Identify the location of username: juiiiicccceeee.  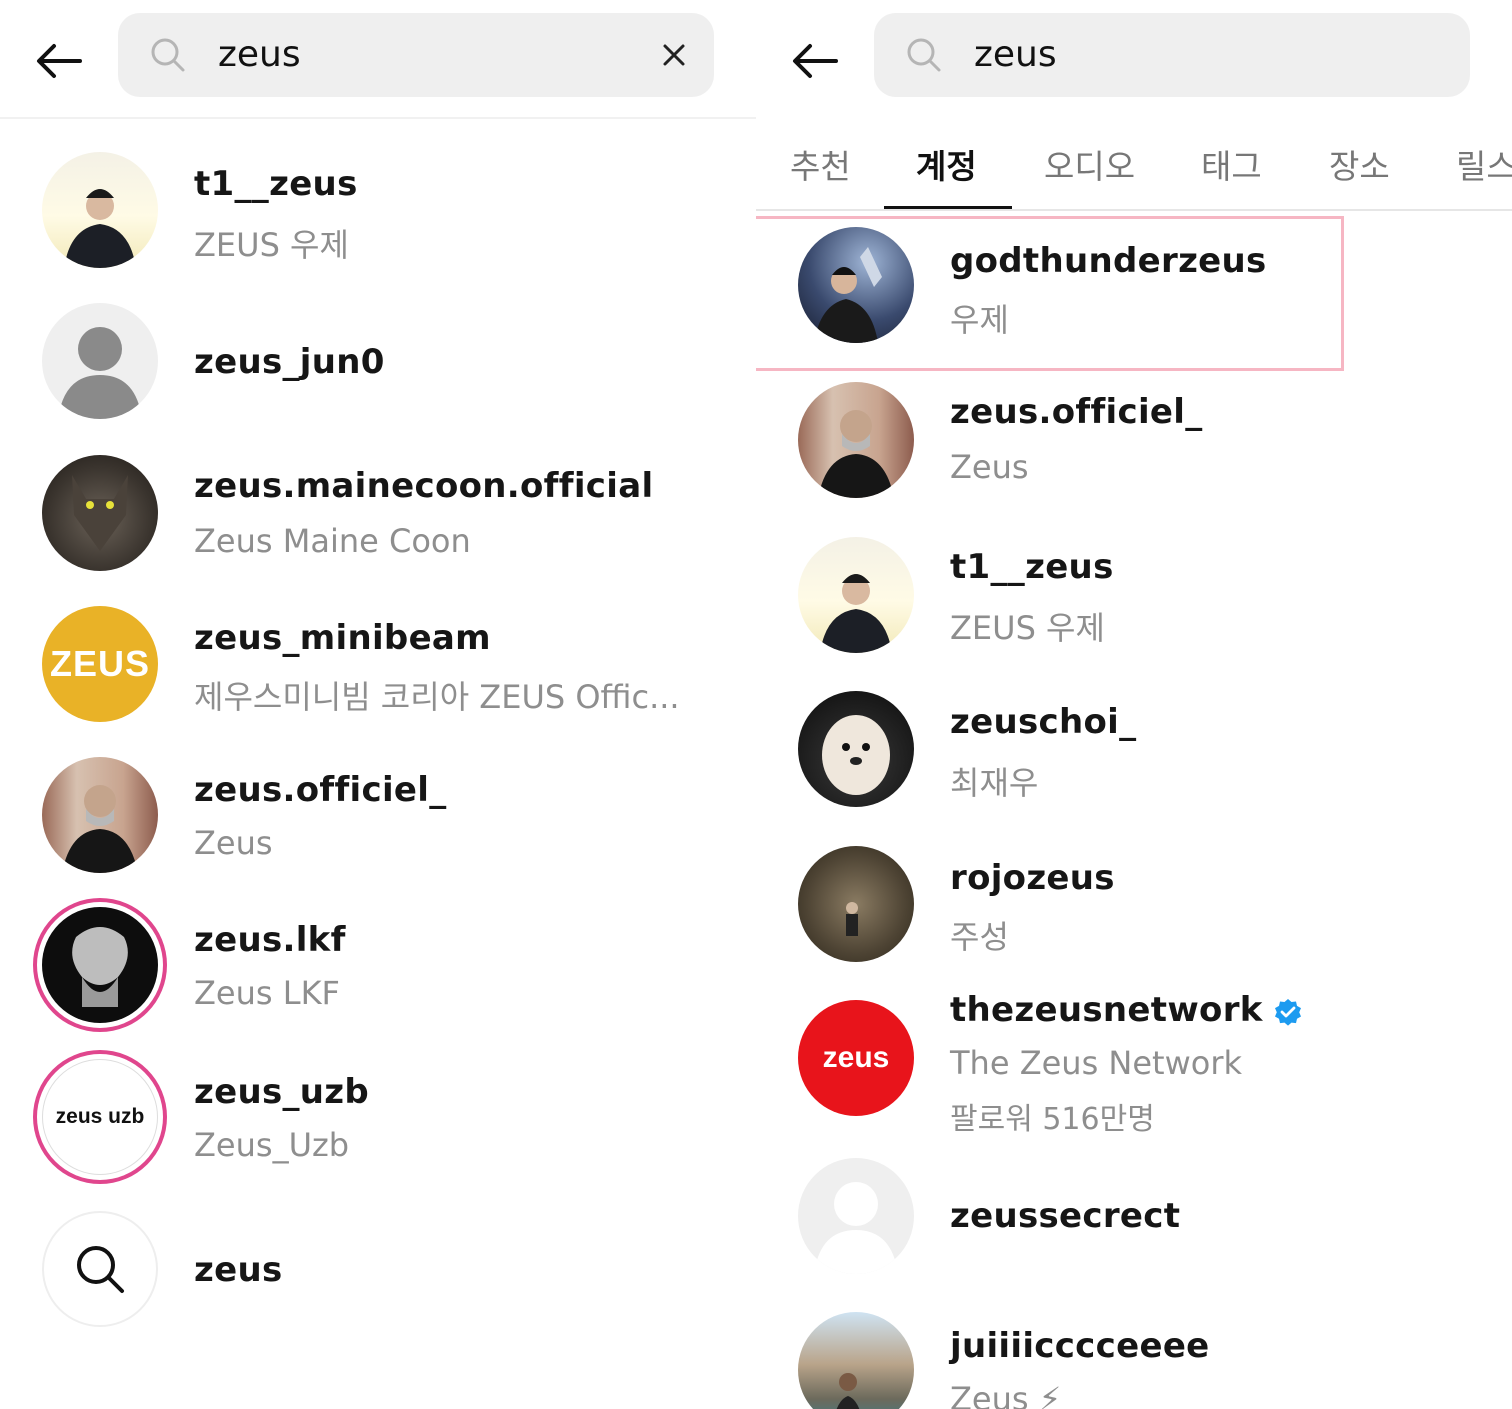
(1080, 1346).